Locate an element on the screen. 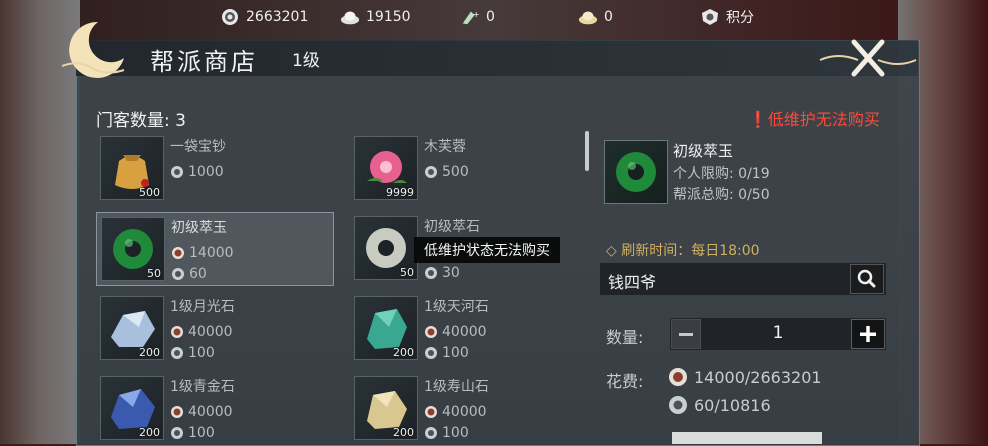 Image resolution: width=988 pixels, height=446 pixels. item-price-value: 1000 is located at coordinates (206, 172).